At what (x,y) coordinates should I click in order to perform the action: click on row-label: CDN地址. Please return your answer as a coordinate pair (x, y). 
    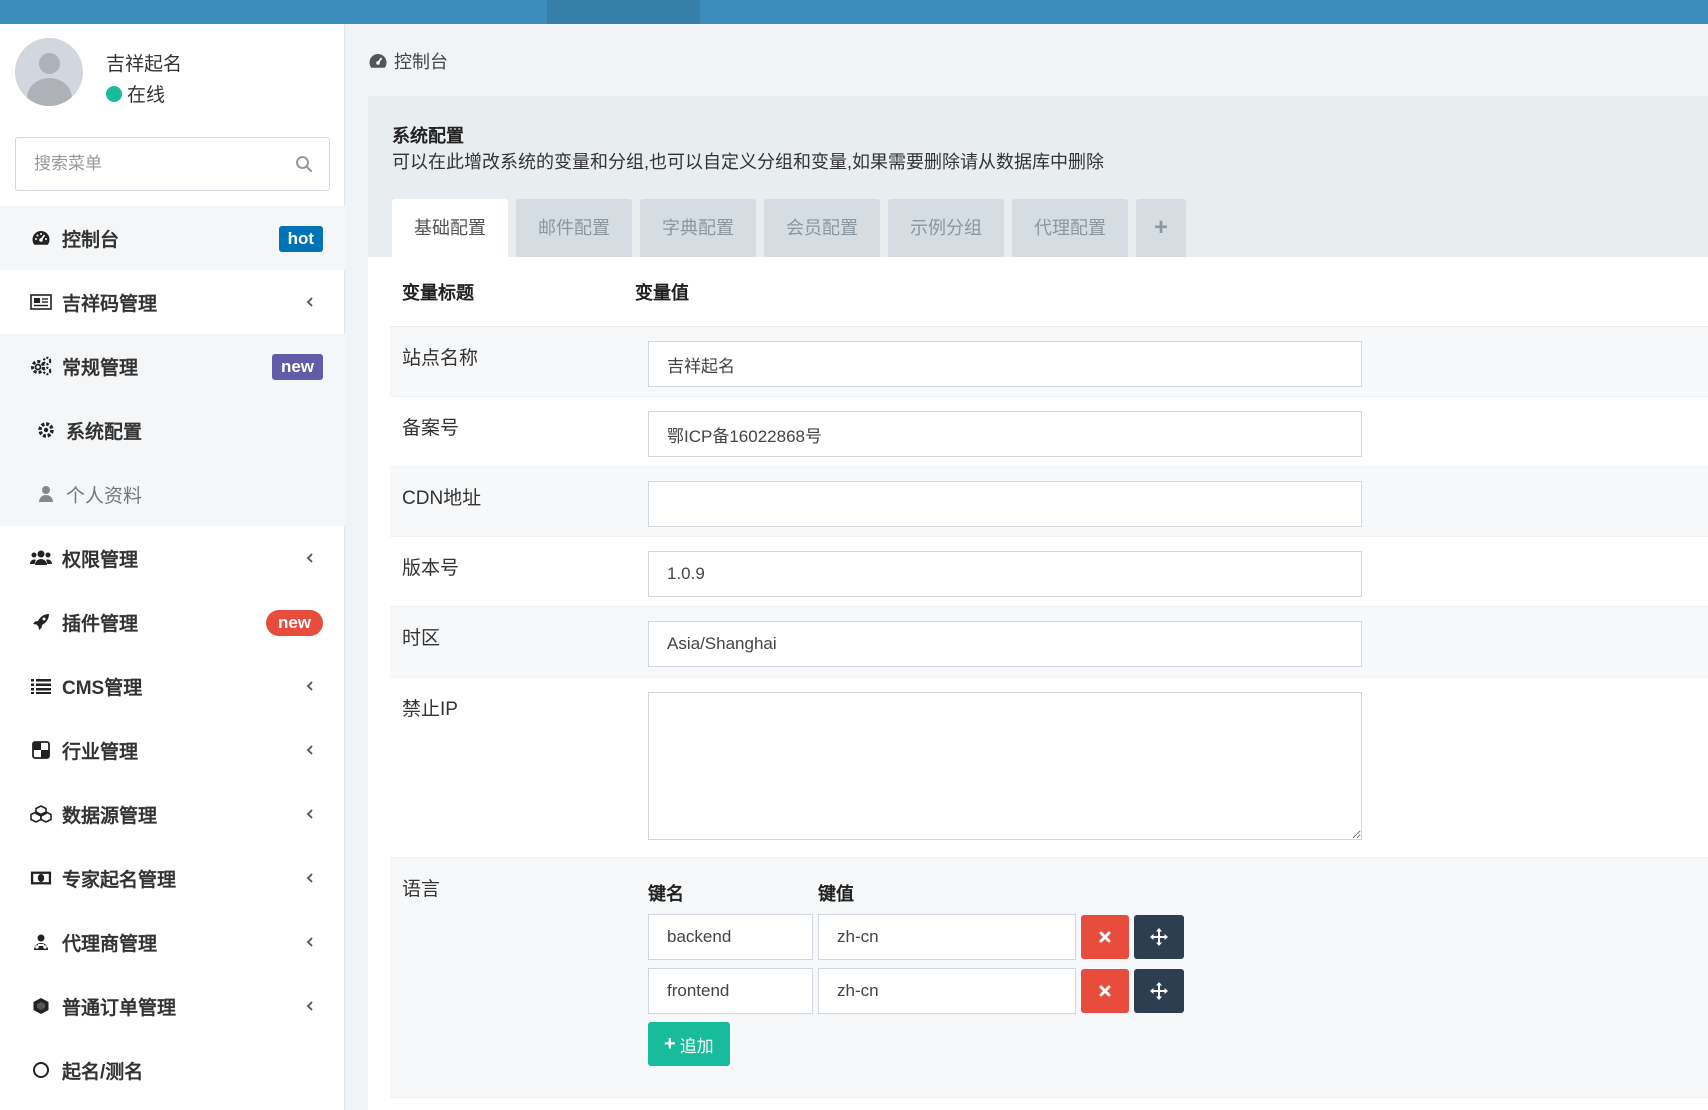
    Looking at the image, I should click on (442, 498).